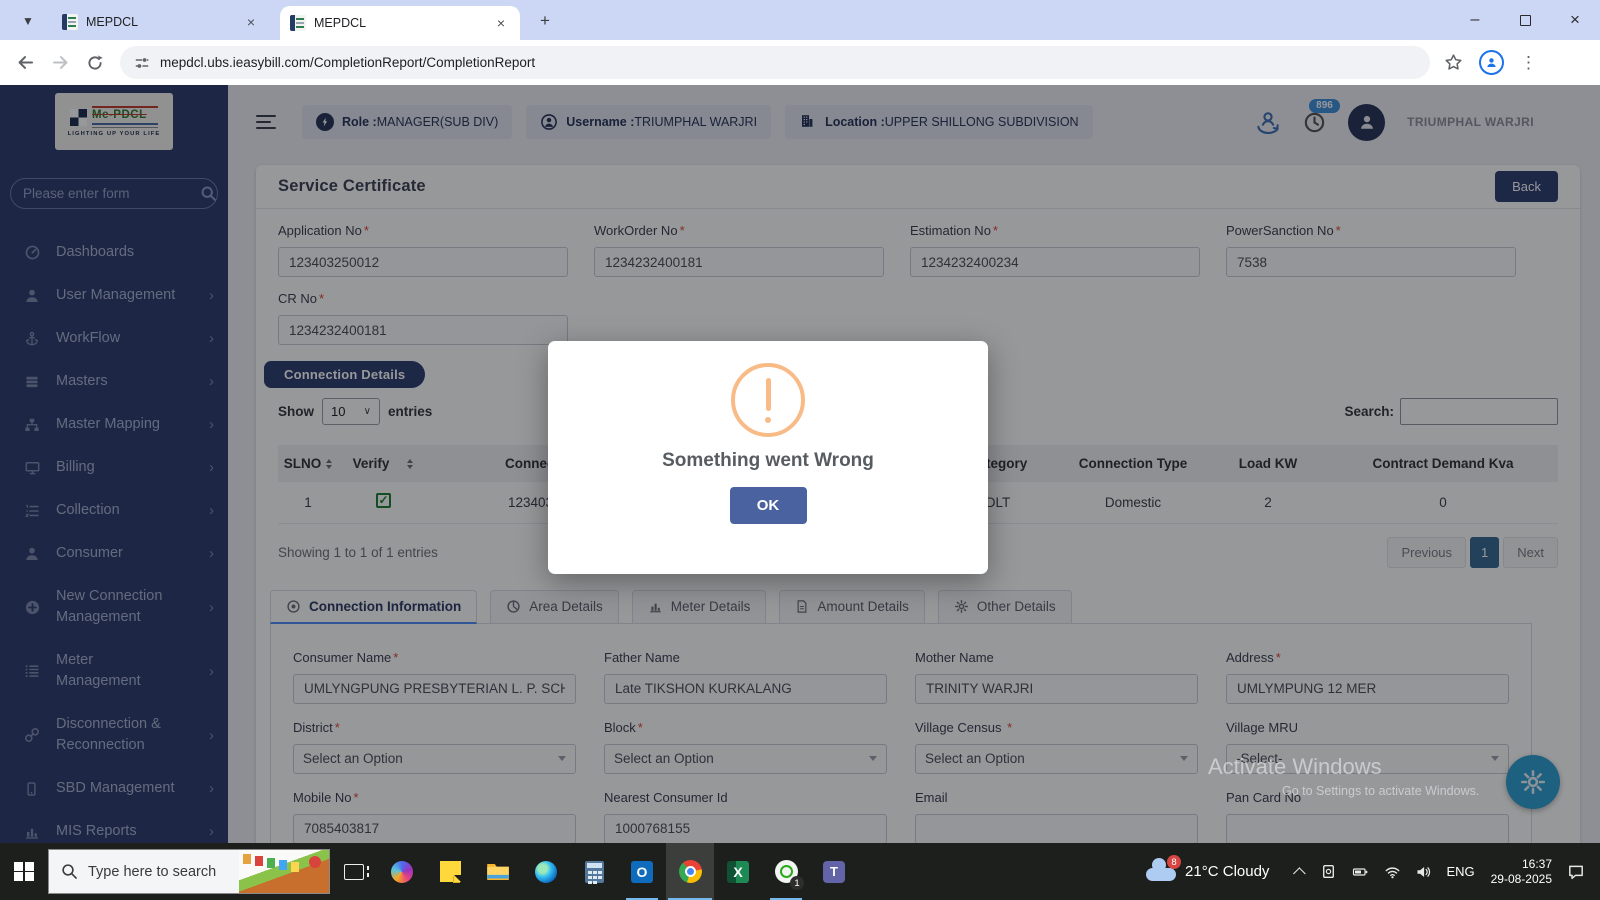 The width and height of the screenshot is (1600, 900). I want to click on modal-message: Something went Wrong, so click(768, 460).